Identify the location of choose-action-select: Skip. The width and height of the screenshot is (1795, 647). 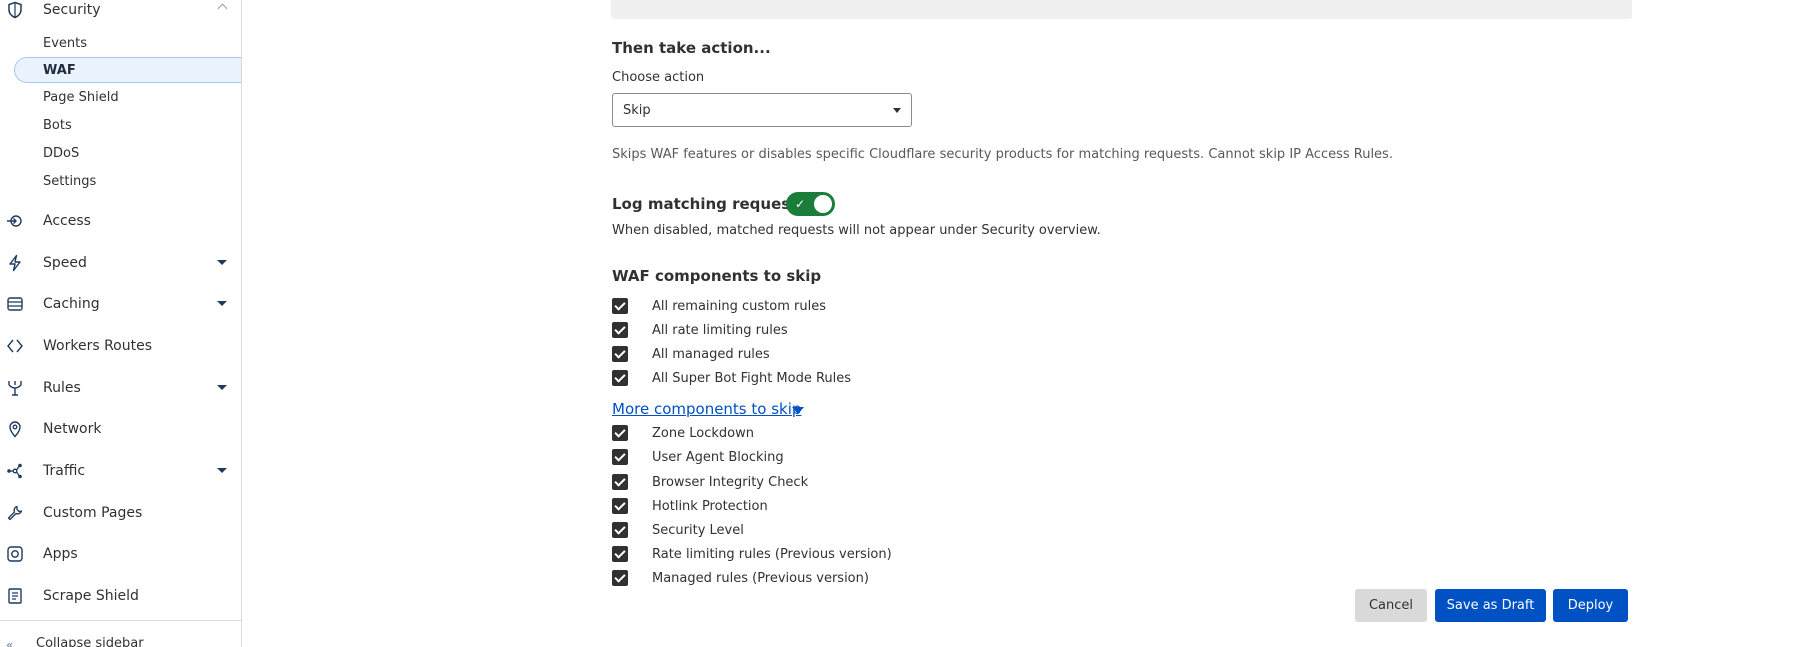
(762, 110).